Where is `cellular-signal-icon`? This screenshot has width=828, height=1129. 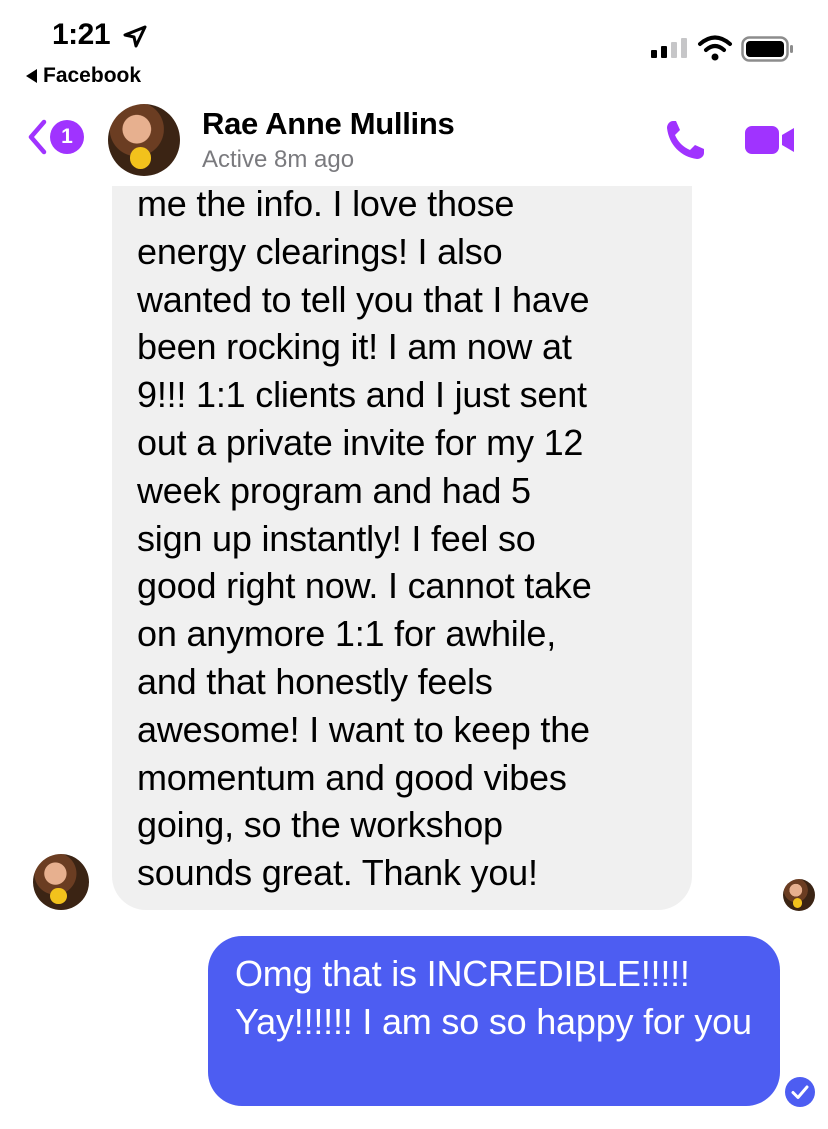 cellular-signal-icon is located at coordinates (669, 48).